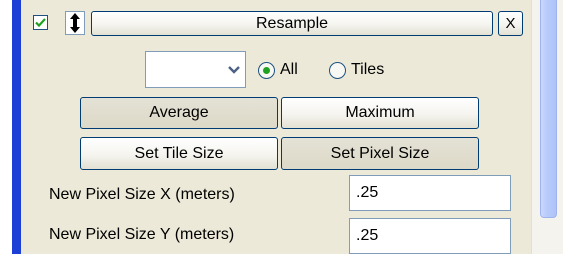 This screenshot has height=254, width=582. I want to click on pixel-size-x-input, so click(430, 193).